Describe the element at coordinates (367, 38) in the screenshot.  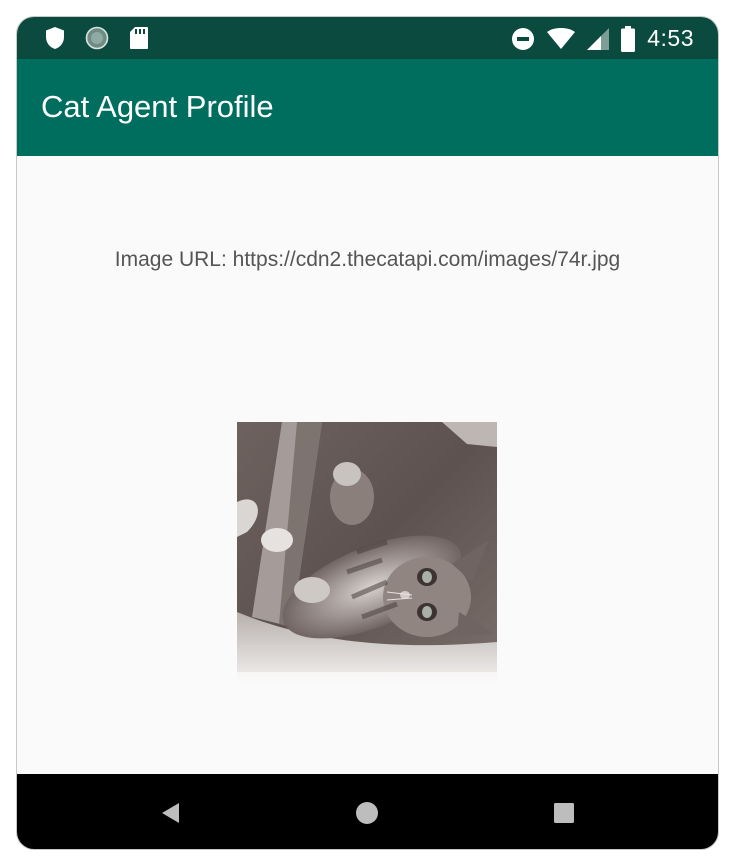
I see `status-bar: 4:53` at that location.